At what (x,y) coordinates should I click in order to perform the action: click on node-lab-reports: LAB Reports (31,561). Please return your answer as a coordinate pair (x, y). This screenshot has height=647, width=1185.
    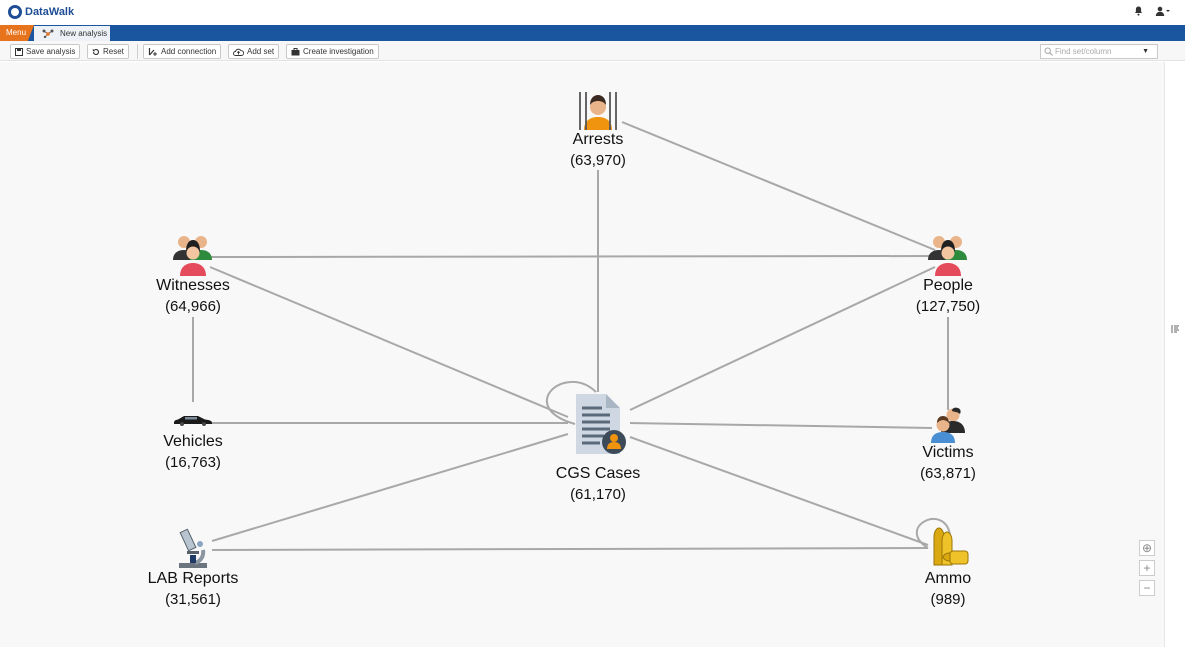
    Looking at the image, I should click on (193, 569).